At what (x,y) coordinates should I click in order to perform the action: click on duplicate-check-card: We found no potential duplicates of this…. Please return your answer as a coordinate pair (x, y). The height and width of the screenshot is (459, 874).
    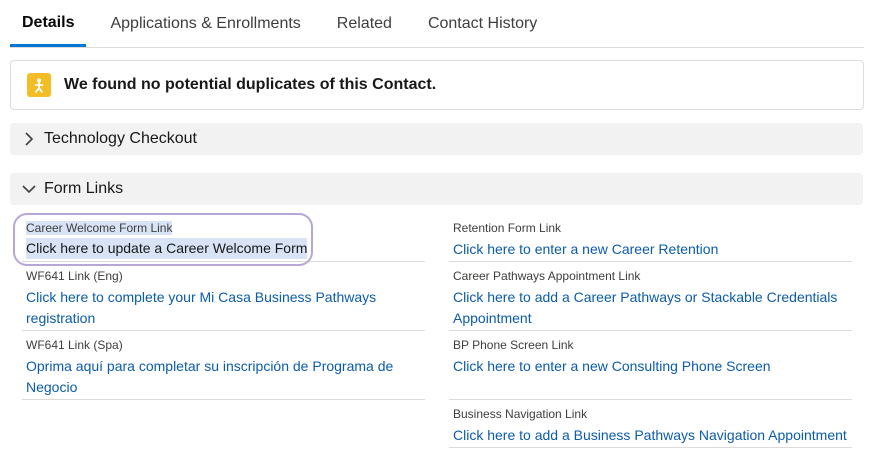
    Looking at the image, I should click on (437, 85).